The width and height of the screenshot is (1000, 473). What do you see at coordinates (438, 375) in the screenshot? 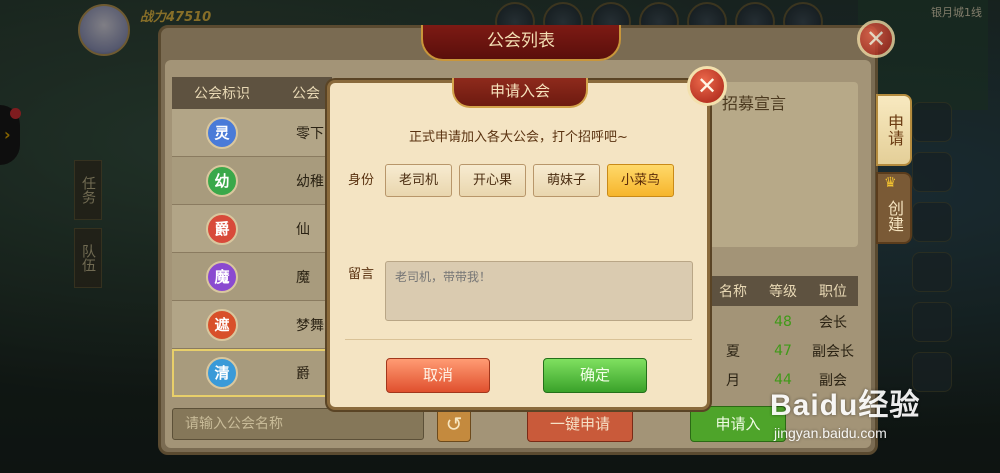
I see `cancel-button: 取消` at bounding box center [438, 375].